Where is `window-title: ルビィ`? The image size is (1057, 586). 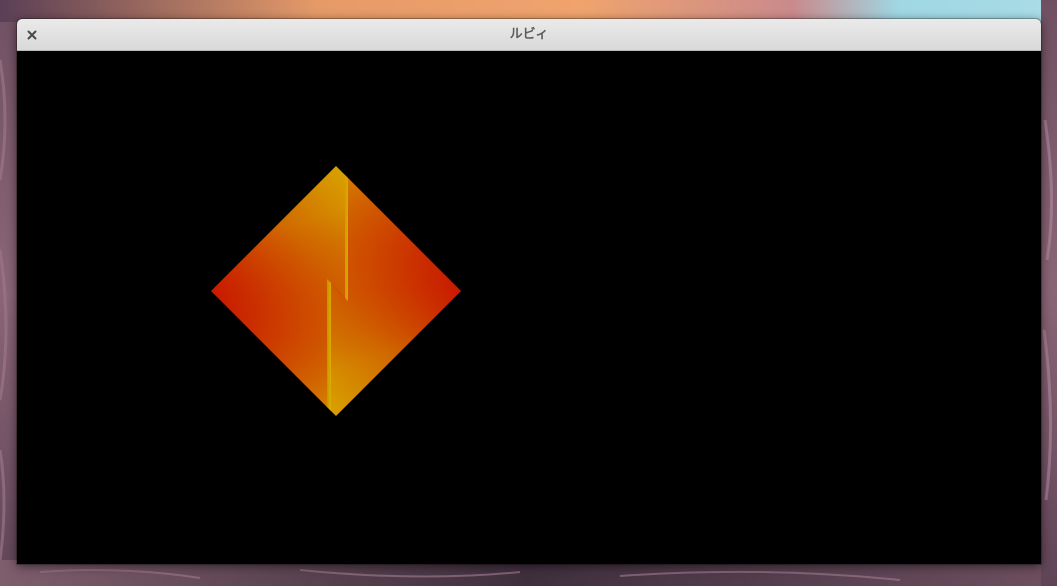 window-title: ルビィ is located at coordinates (529, 34).